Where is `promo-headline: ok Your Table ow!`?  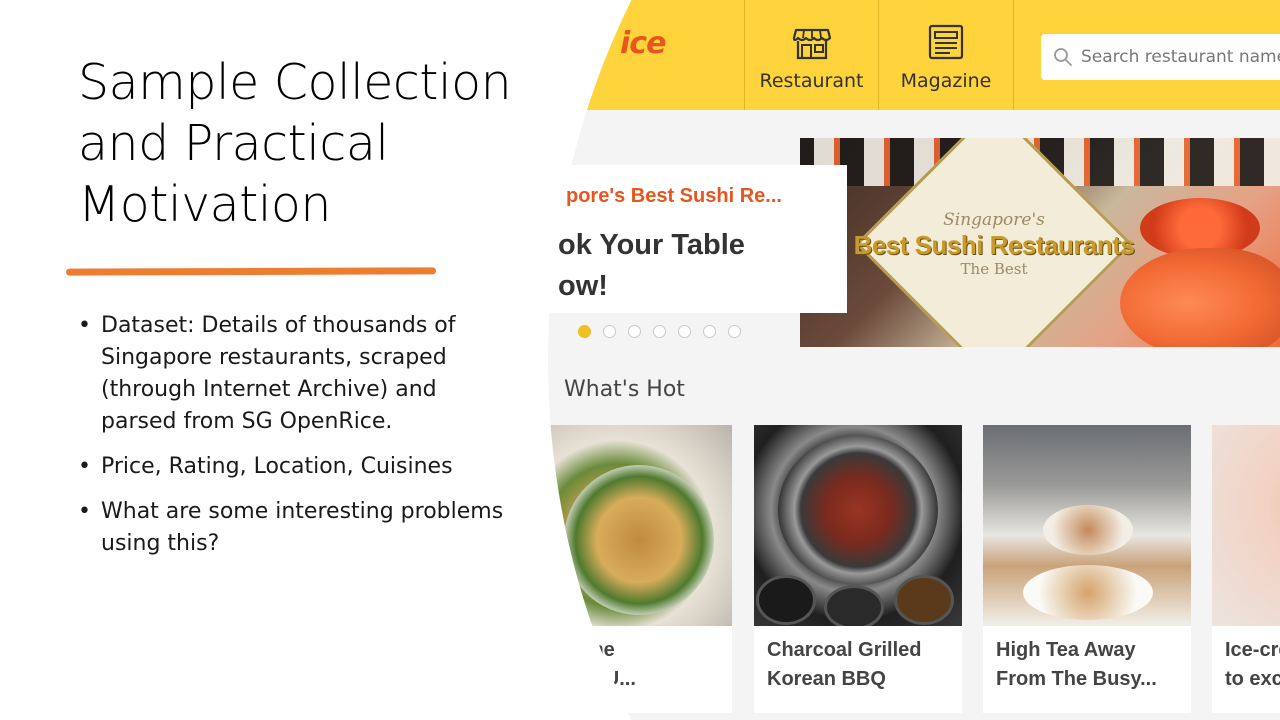 promo-headline: ok Your Table ow! is located at coordinates (703, 266).